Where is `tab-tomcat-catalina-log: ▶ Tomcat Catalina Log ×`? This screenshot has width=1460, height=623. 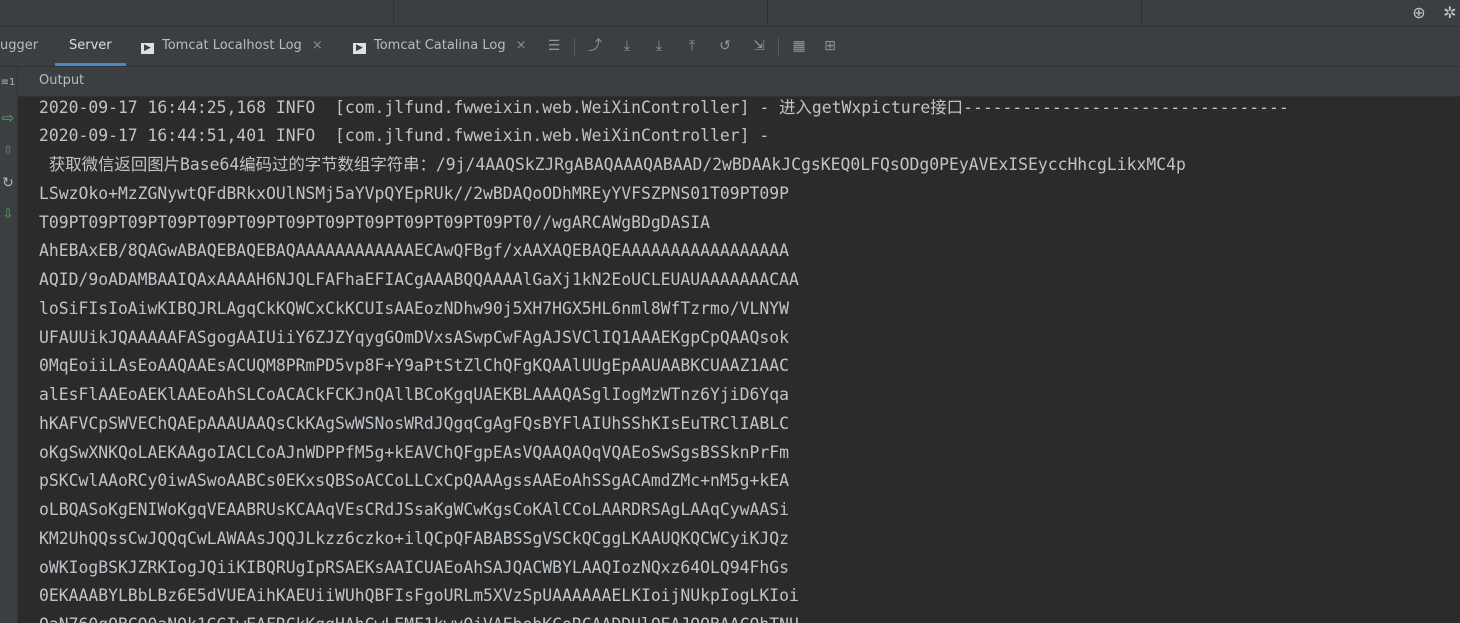 tab-tomcat-catalina-log: ▶ Tomcat Catalina Log × is located at coordinates (440, 46).